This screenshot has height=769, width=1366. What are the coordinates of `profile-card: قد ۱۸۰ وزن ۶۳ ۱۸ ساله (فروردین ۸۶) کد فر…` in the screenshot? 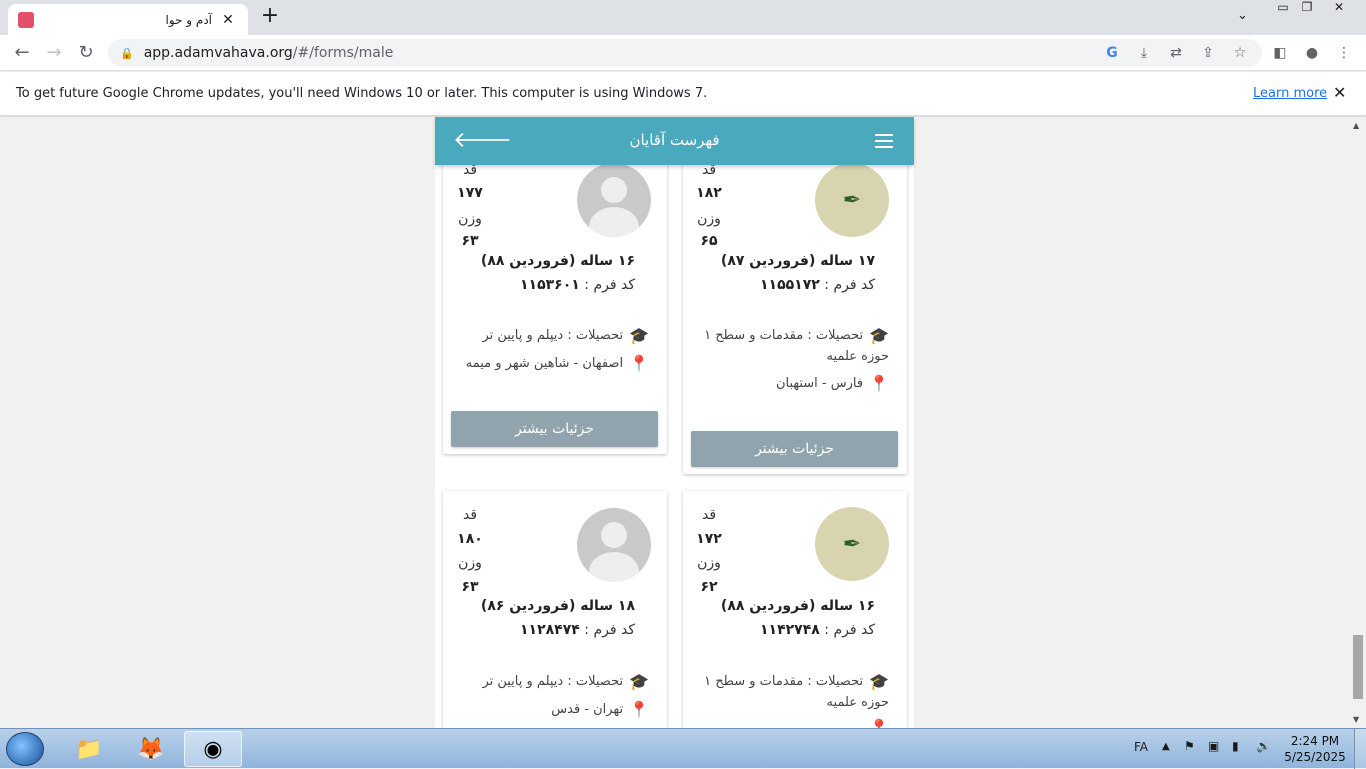 It's located at (555, 609).